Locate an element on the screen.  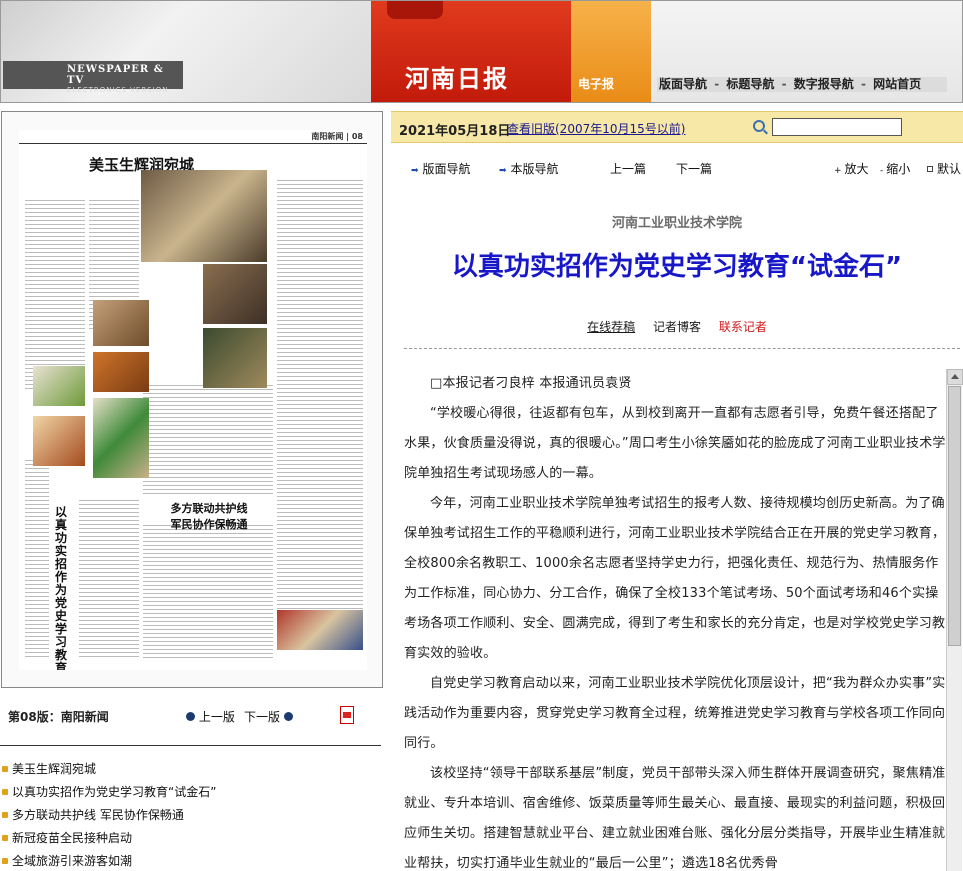
nav-home: 网站首页 is located at coordinates (897, 84).